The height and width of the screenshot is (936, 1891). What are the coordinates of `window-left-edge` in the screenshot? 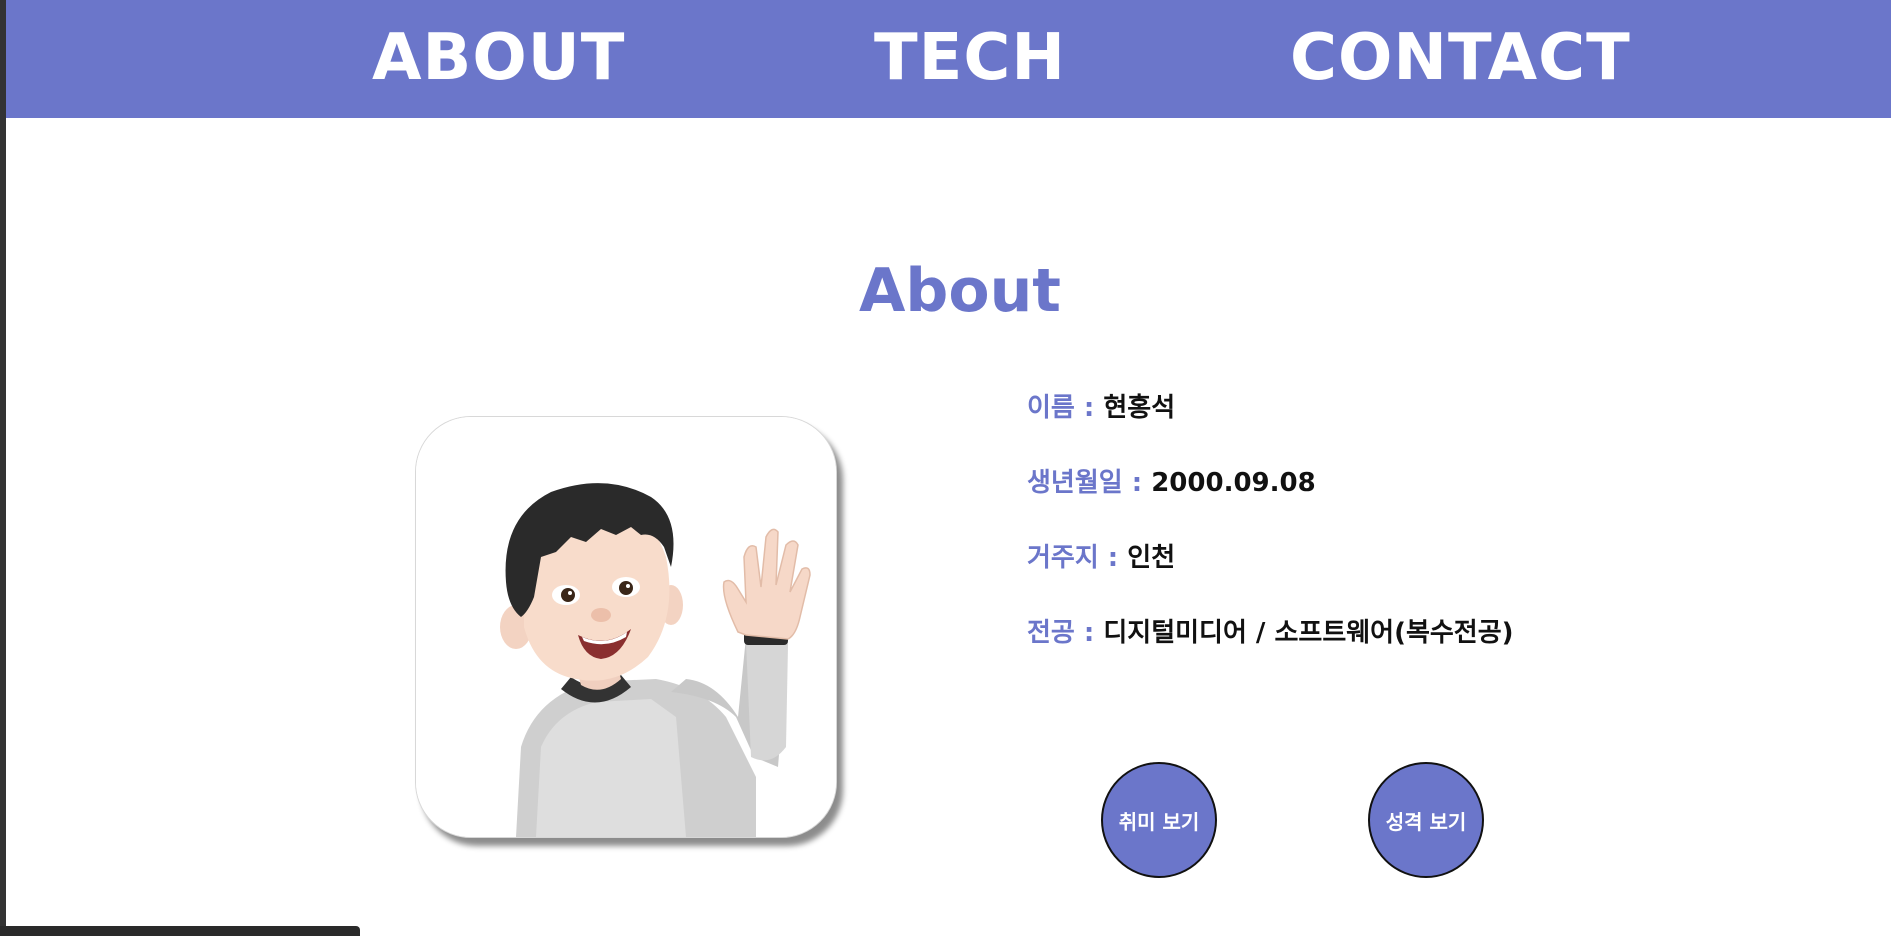 It's located at (3, 468).